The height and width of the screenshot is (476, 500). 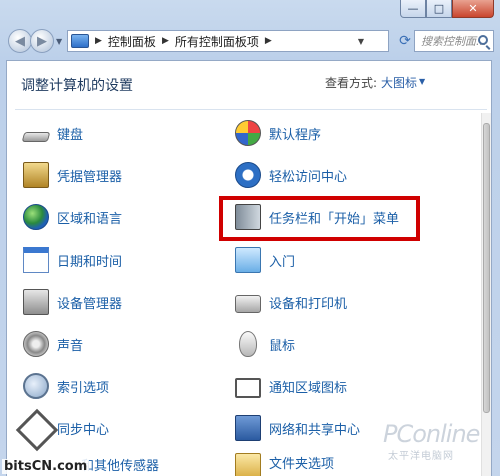 What do you see at coordinates (351, 83) in the screenshot?
I see `view-by-label: 查看方式:` at bounding box center [351, 83].